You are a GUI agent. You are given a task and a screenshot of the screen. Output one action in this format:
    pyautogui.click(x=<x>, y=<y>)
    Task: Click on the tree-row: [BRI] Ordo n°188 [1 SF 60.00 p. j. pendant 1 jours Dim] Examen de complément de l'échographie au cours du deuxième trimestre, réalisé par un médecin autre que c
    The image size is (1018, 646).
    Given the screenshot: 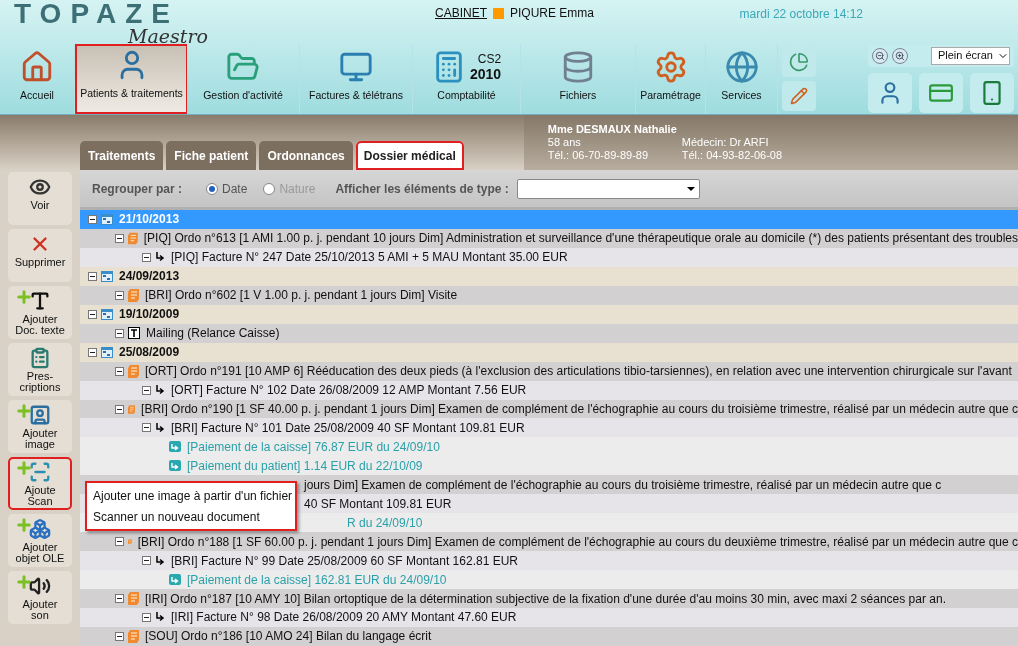 What is the action you would take?
    pyautogui.click(x=549, y=542)
    